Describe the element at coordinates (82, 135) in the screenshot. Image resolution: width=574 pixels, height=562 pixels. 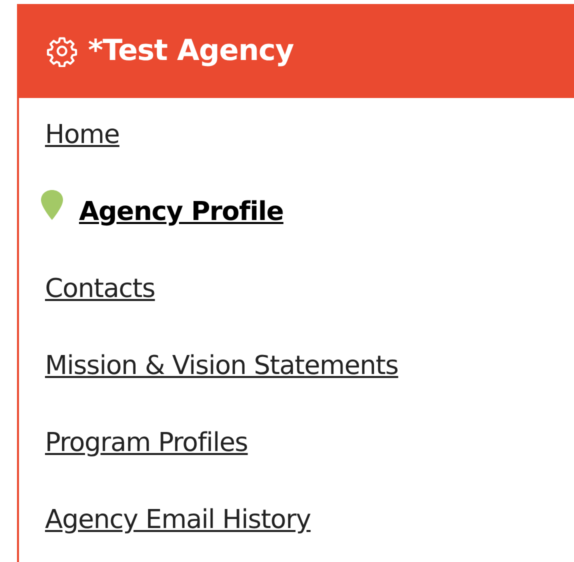
I see `nav-link: Home` at that location.